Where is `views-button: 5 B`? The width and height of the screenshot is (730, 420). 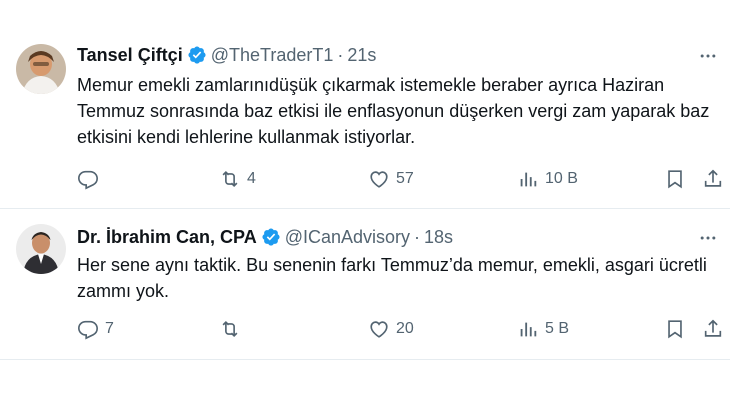
views-button: 5 B is located at coordinates (543, 329).